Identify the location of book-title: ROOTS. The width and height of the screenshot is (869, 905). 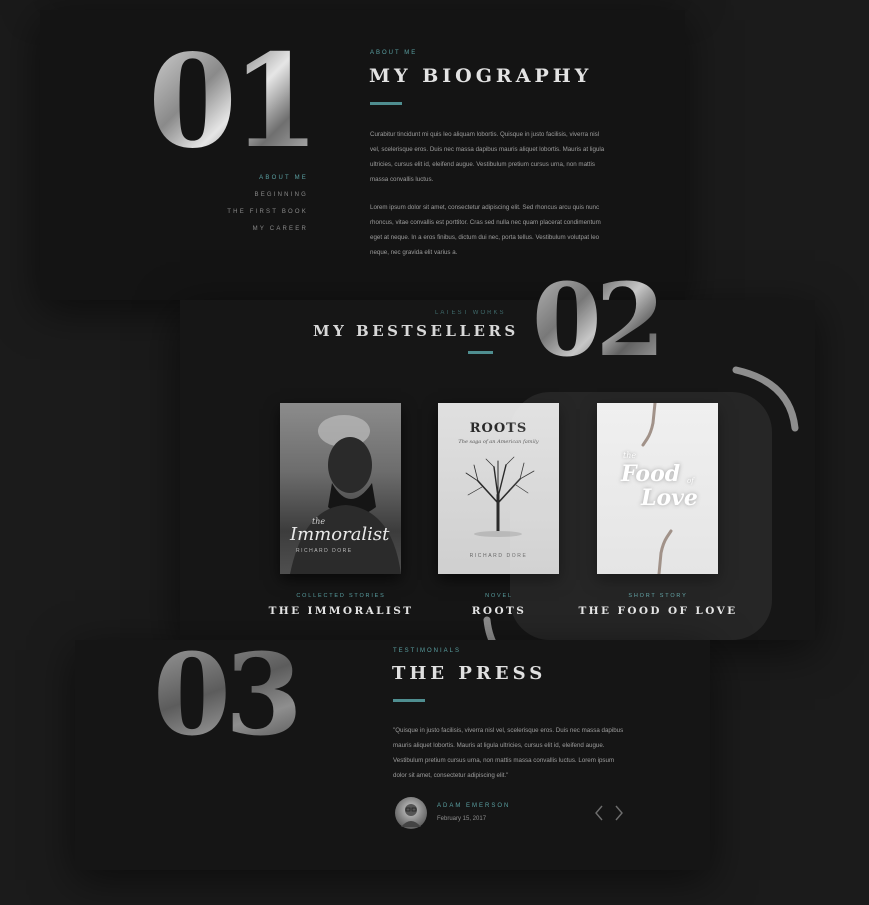
(499, 611).